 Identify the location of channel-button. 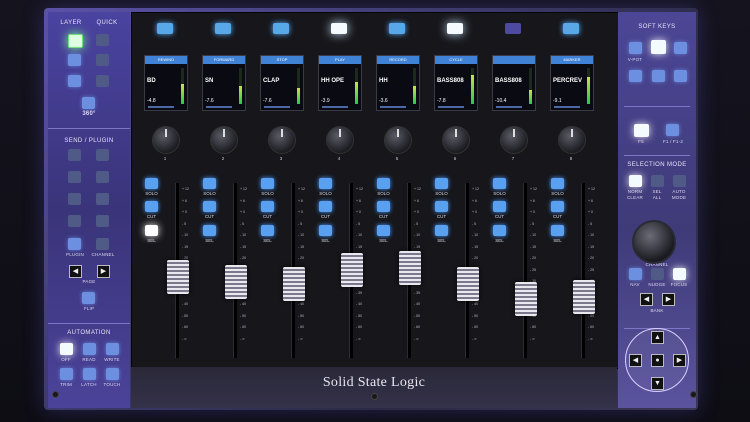
(102, 244).